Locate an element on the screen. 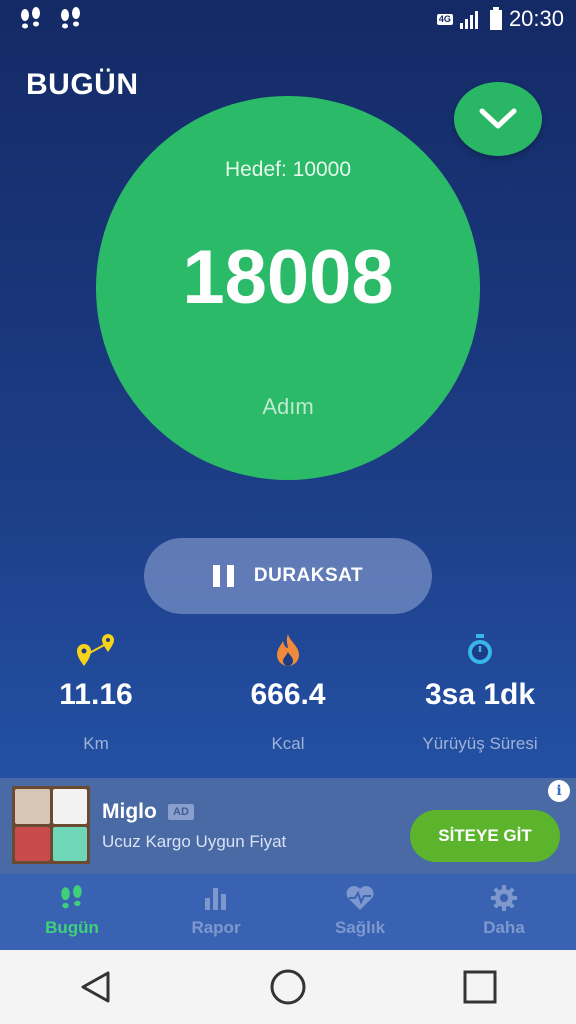  page-title: BUGÜN is located at coordinates (82, 84).